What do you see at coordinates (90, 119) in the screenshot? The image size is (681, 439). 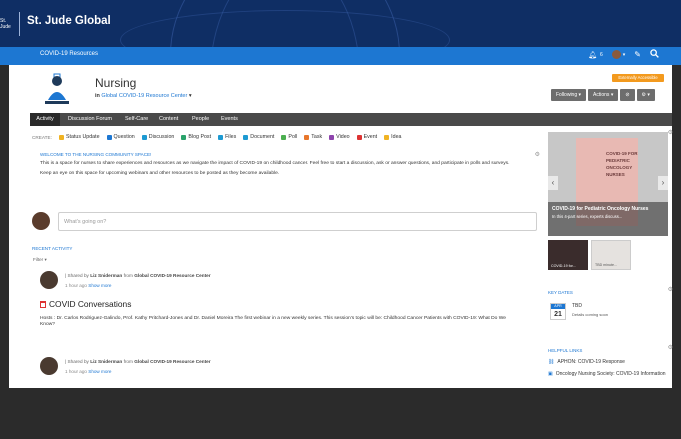 I see `tab-discussion-forum: Discussion Forum` at bounding box center [90, 119].